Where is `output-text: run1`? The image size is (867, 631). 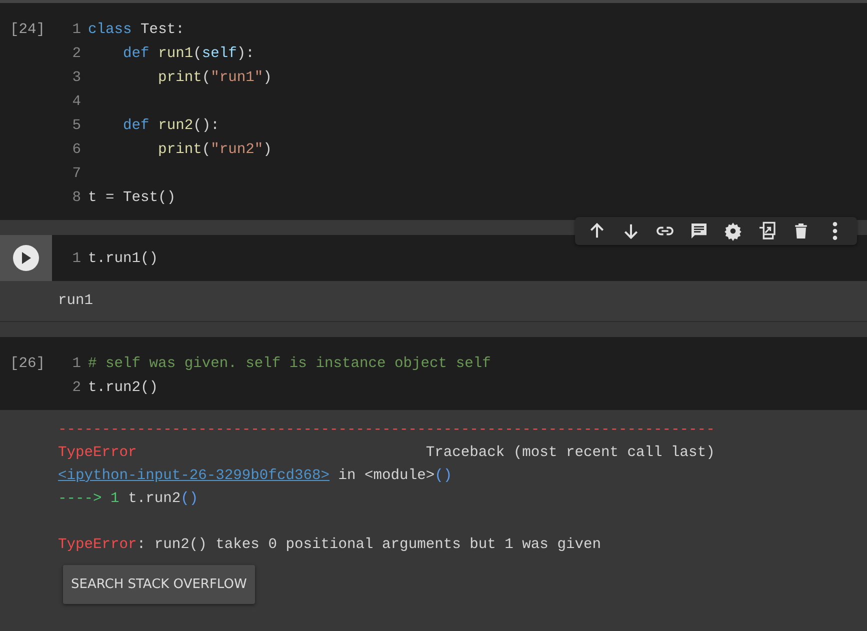 output-text: run1 is located at coordinates (76, 301).